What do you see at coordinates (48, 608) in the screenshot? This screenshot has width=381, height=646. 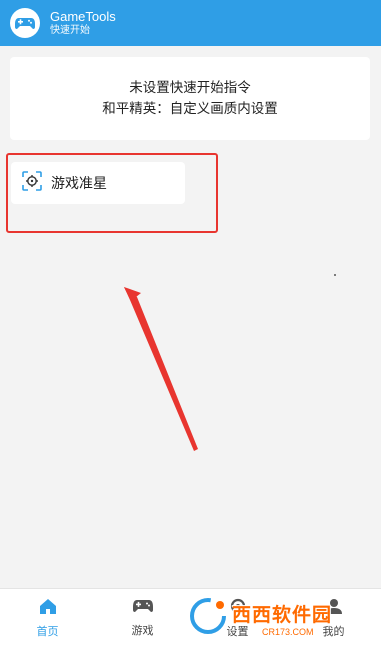 I see `home-icon` at bounding box center [48, 608].